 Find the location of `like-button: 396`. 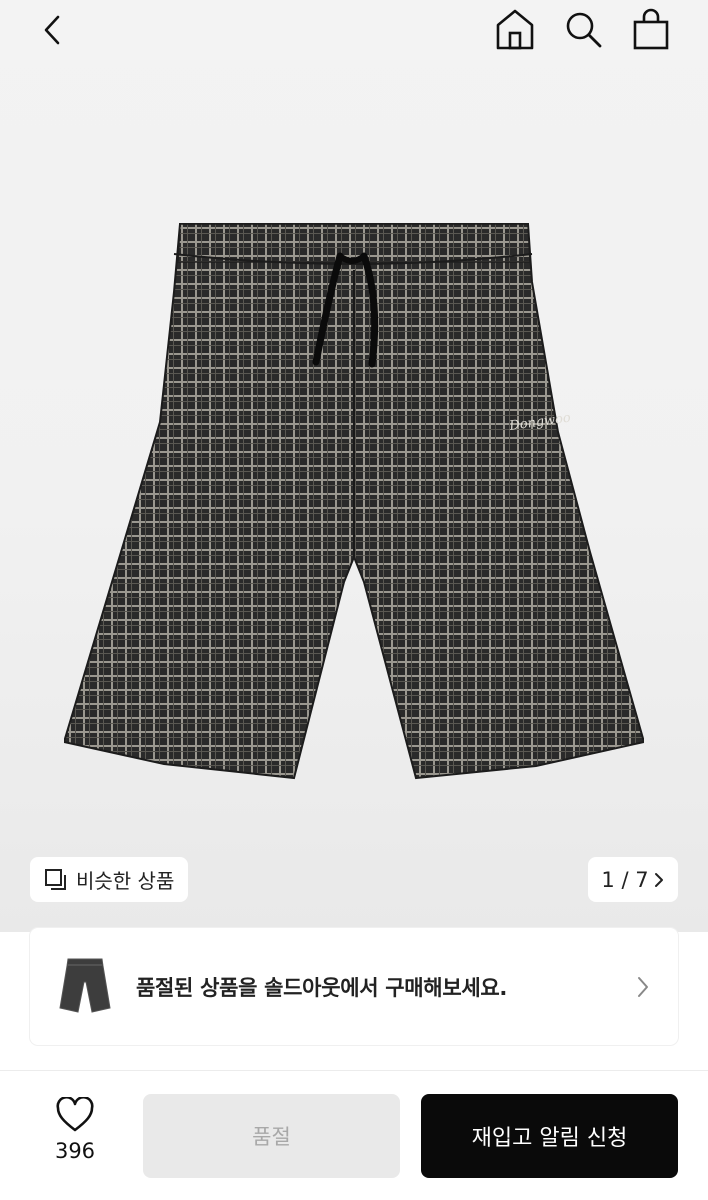

like-button: 396 is located at coordinates (75, 1130).